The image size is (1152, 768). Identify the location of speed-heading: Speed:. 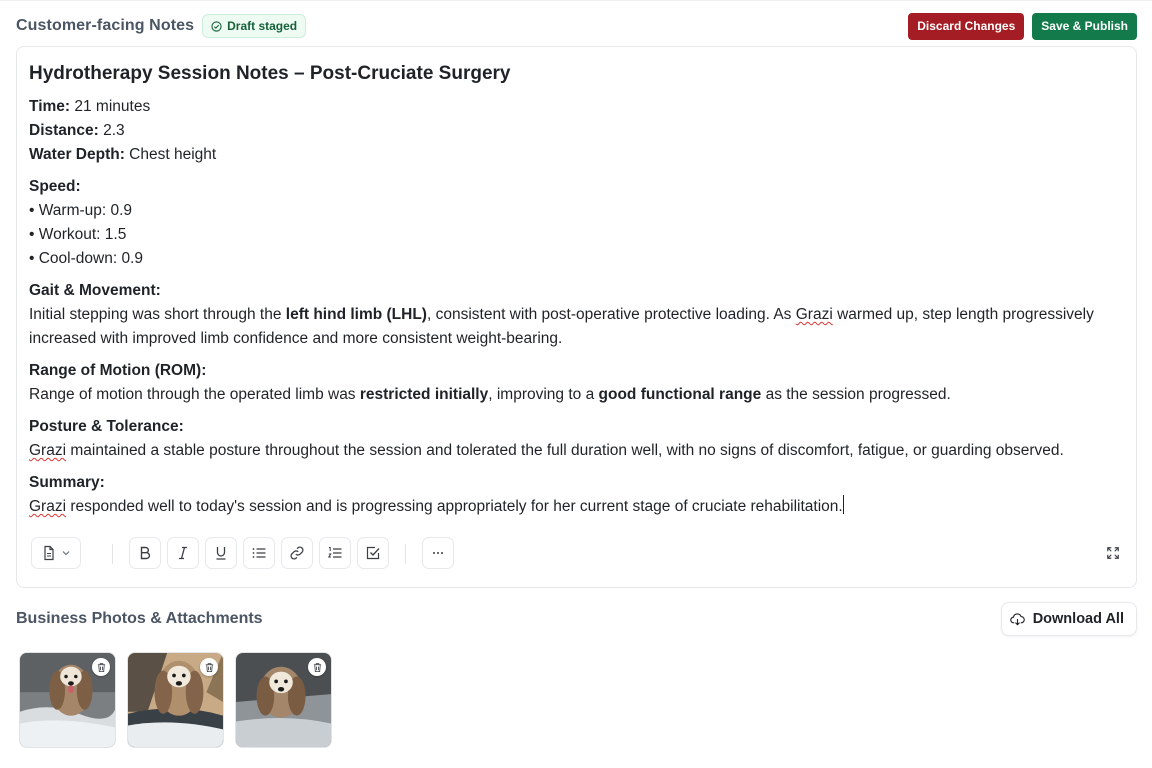
(55, 186).